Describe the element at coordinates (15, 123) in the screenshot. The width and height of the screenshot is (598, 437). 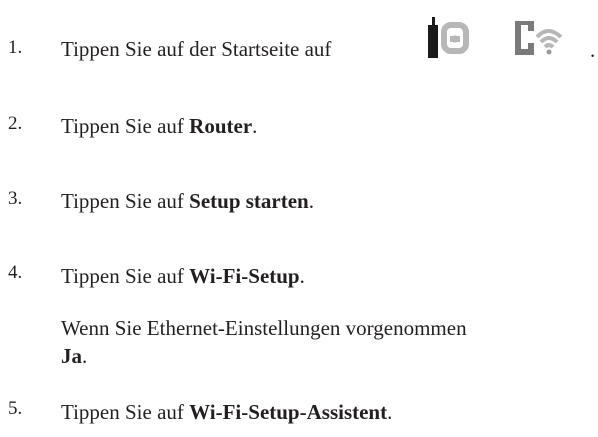
I see `step-number: 2.` at that location.